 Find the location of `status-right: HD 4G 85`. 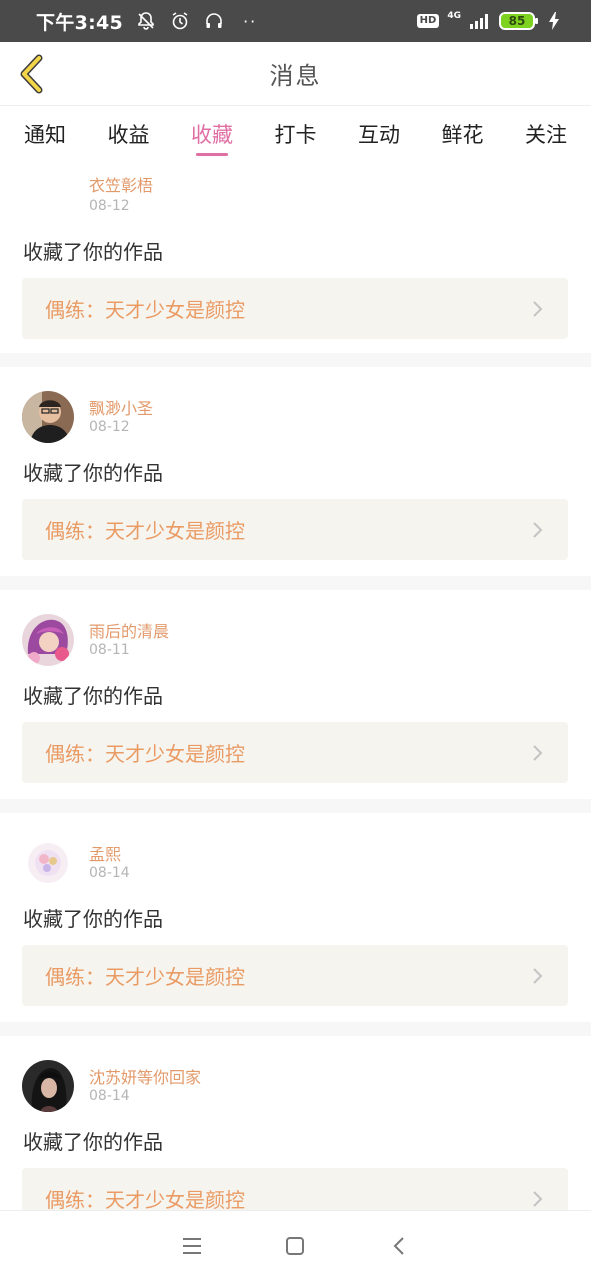

status-right: HD 4G 85 is located at coordinates (490, 21).